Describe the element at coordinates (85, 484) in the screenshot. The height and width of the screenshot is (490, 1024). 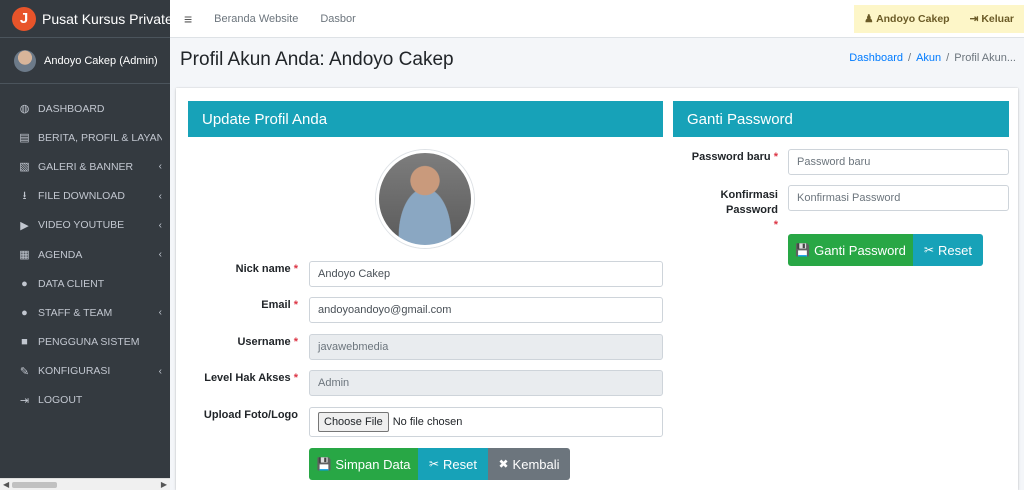
I see `horizontal-scrollbar: ◀ ▶` at that location.